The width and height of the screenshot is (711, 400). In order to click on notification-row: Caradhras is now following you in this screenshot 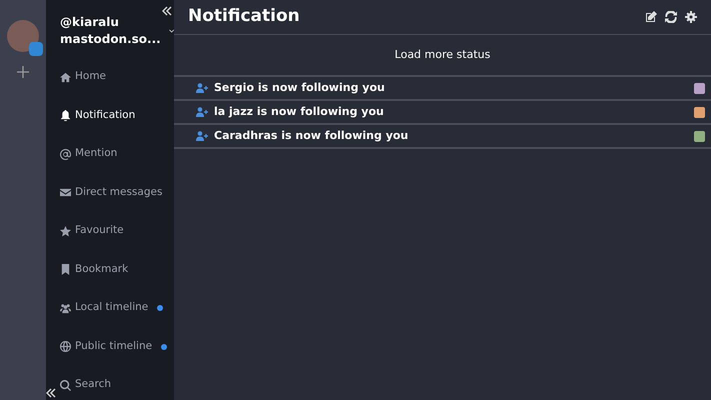, I will do `click(442, 137)`.